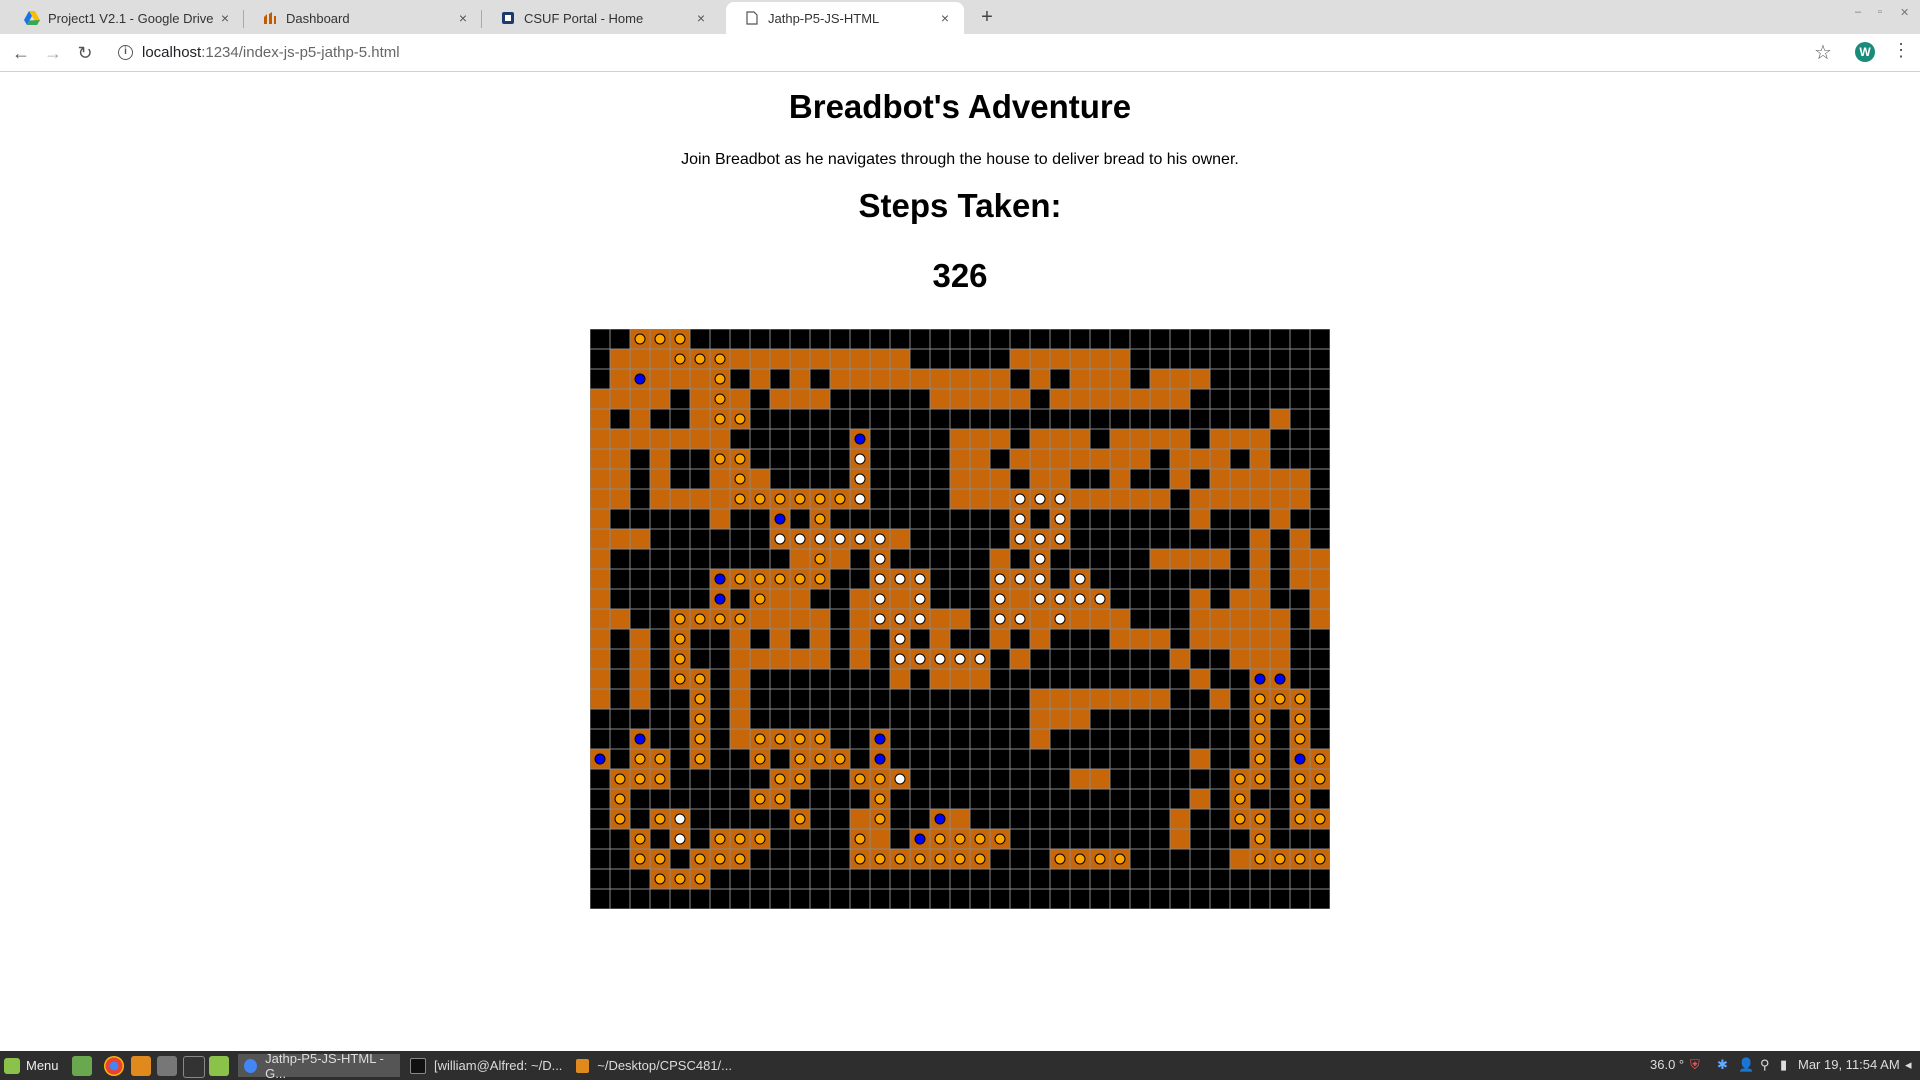 The height and width of the screenshot is (1080, 1920). I want to click on sublime-icon, so click(141, 1066).